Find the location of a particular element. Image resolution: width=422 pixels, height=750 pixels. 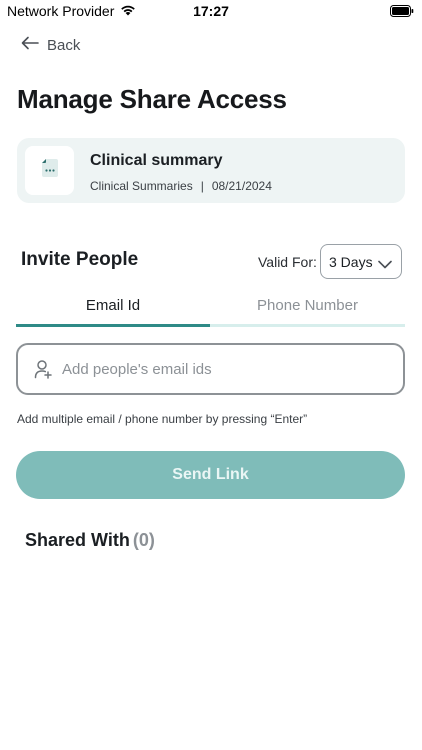

valid-for-select: 3 Days is located at coordinates (361, 261).